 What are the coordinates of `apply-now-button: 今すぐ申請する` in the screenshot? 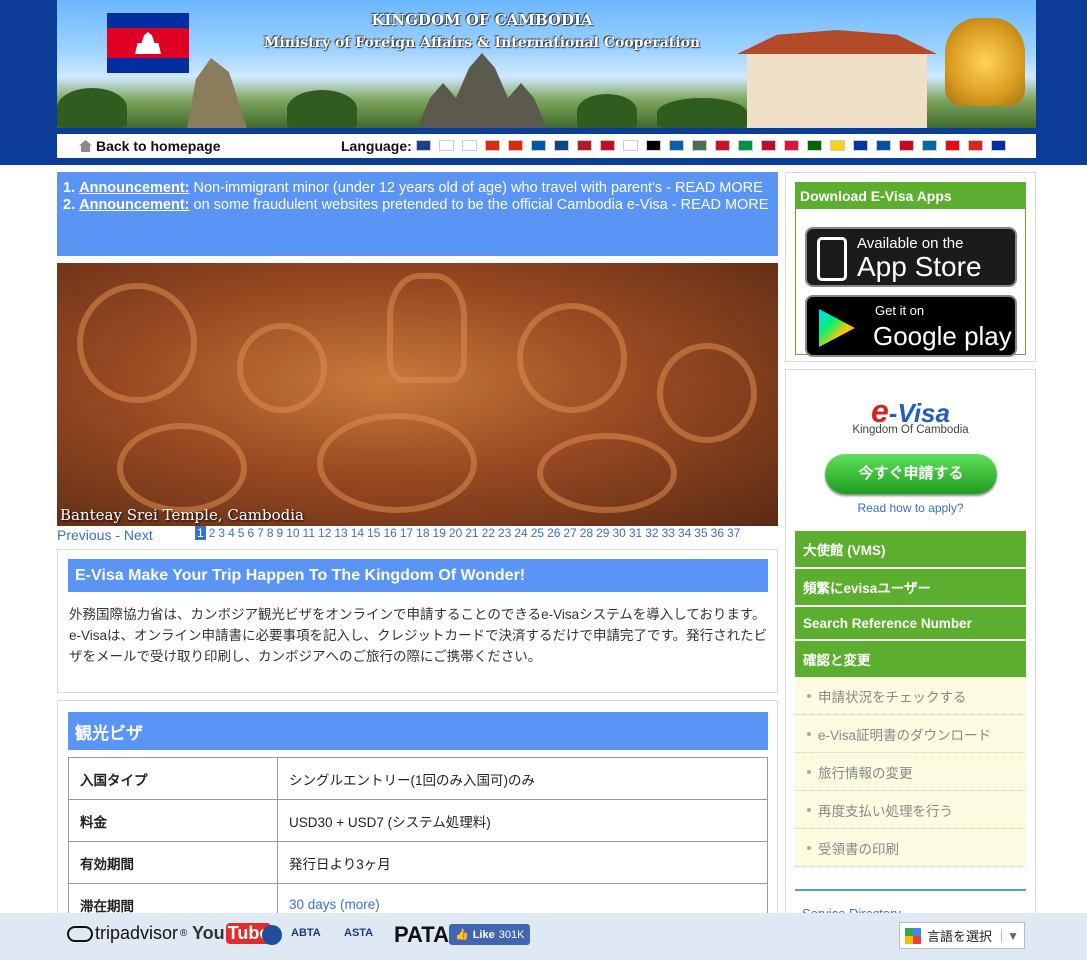 It's located at (911, 474).